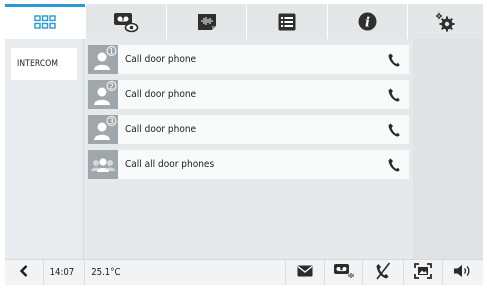  I want to click on message-button, so click(305, 272).